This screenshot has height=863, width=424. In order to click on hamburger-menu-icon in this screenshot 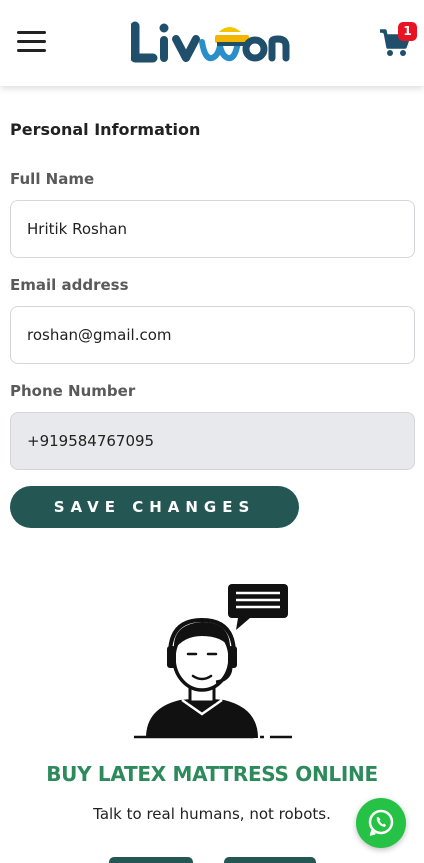, I will do `click(32, 41)`.